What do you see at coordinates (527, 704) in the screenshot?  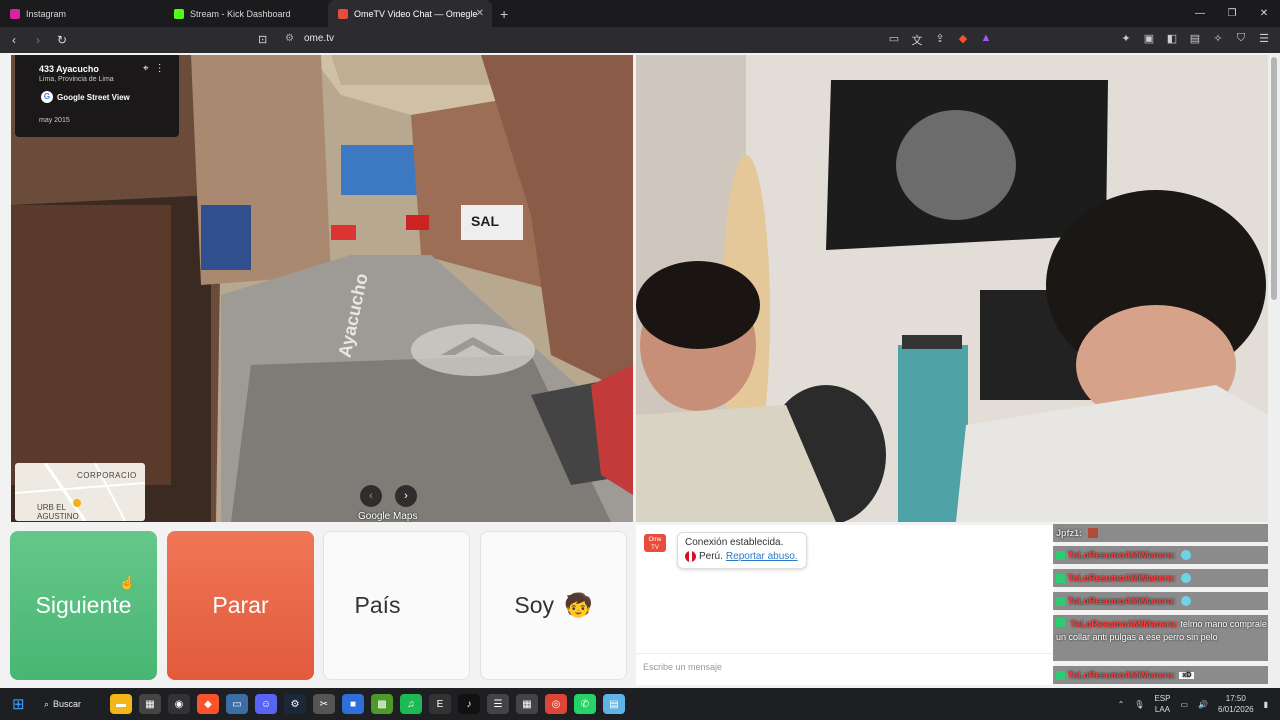 I see `calculator-icon: ▦` at bounding box center [527, 704].